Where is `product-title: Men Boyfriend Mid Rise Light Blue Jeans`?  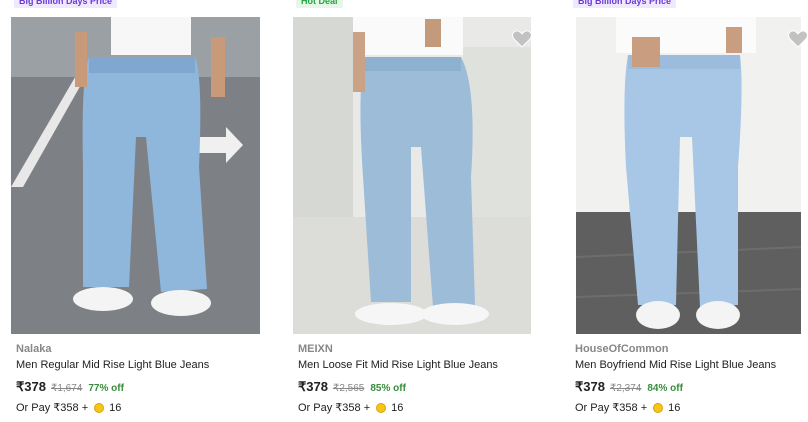
product-title: Men Boyfriend Mid Rise Light Blue Jeans is located at coordinates (675, 365).